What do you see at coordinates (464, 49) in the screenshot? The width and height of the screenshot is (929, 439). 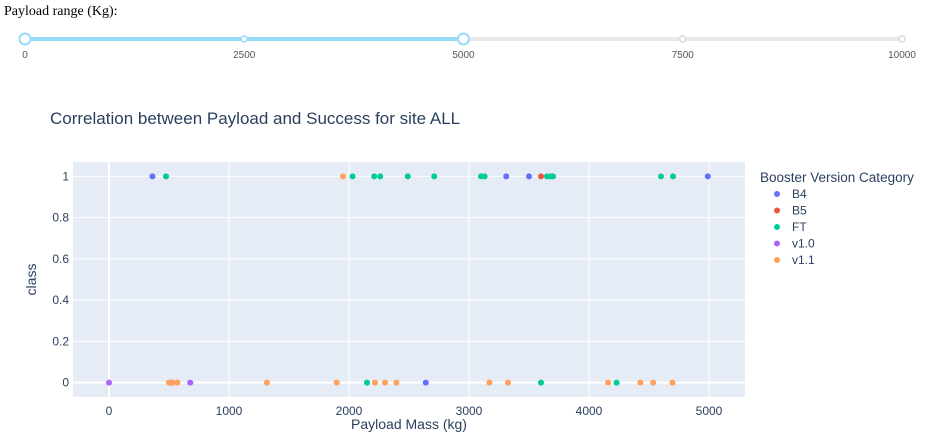 I see `payload-range-slider: 0 2500 5000 7500 10000` at bounding box center [464, 49].